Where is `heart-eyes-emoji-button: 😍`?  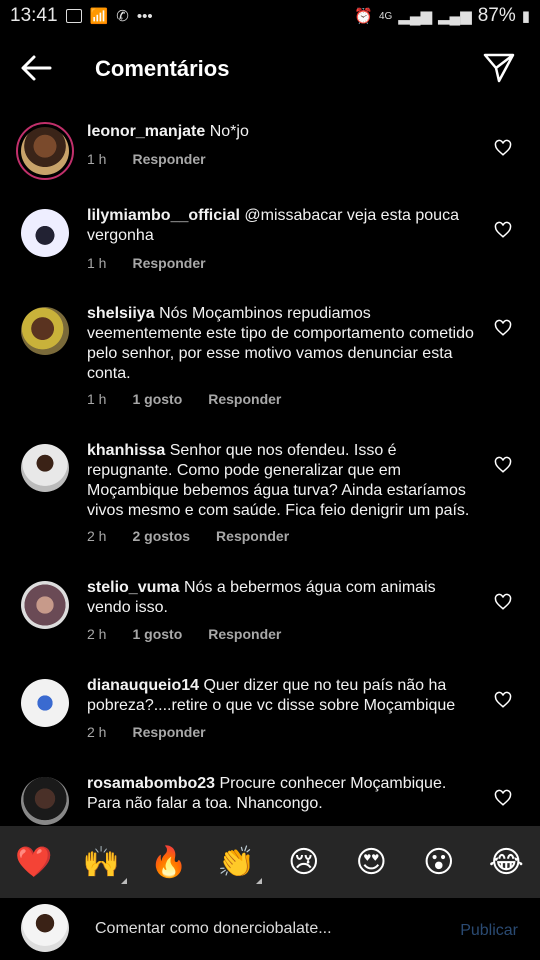
heart-eyes-emoji-button: 😍 is located at coordinates (371, 862).